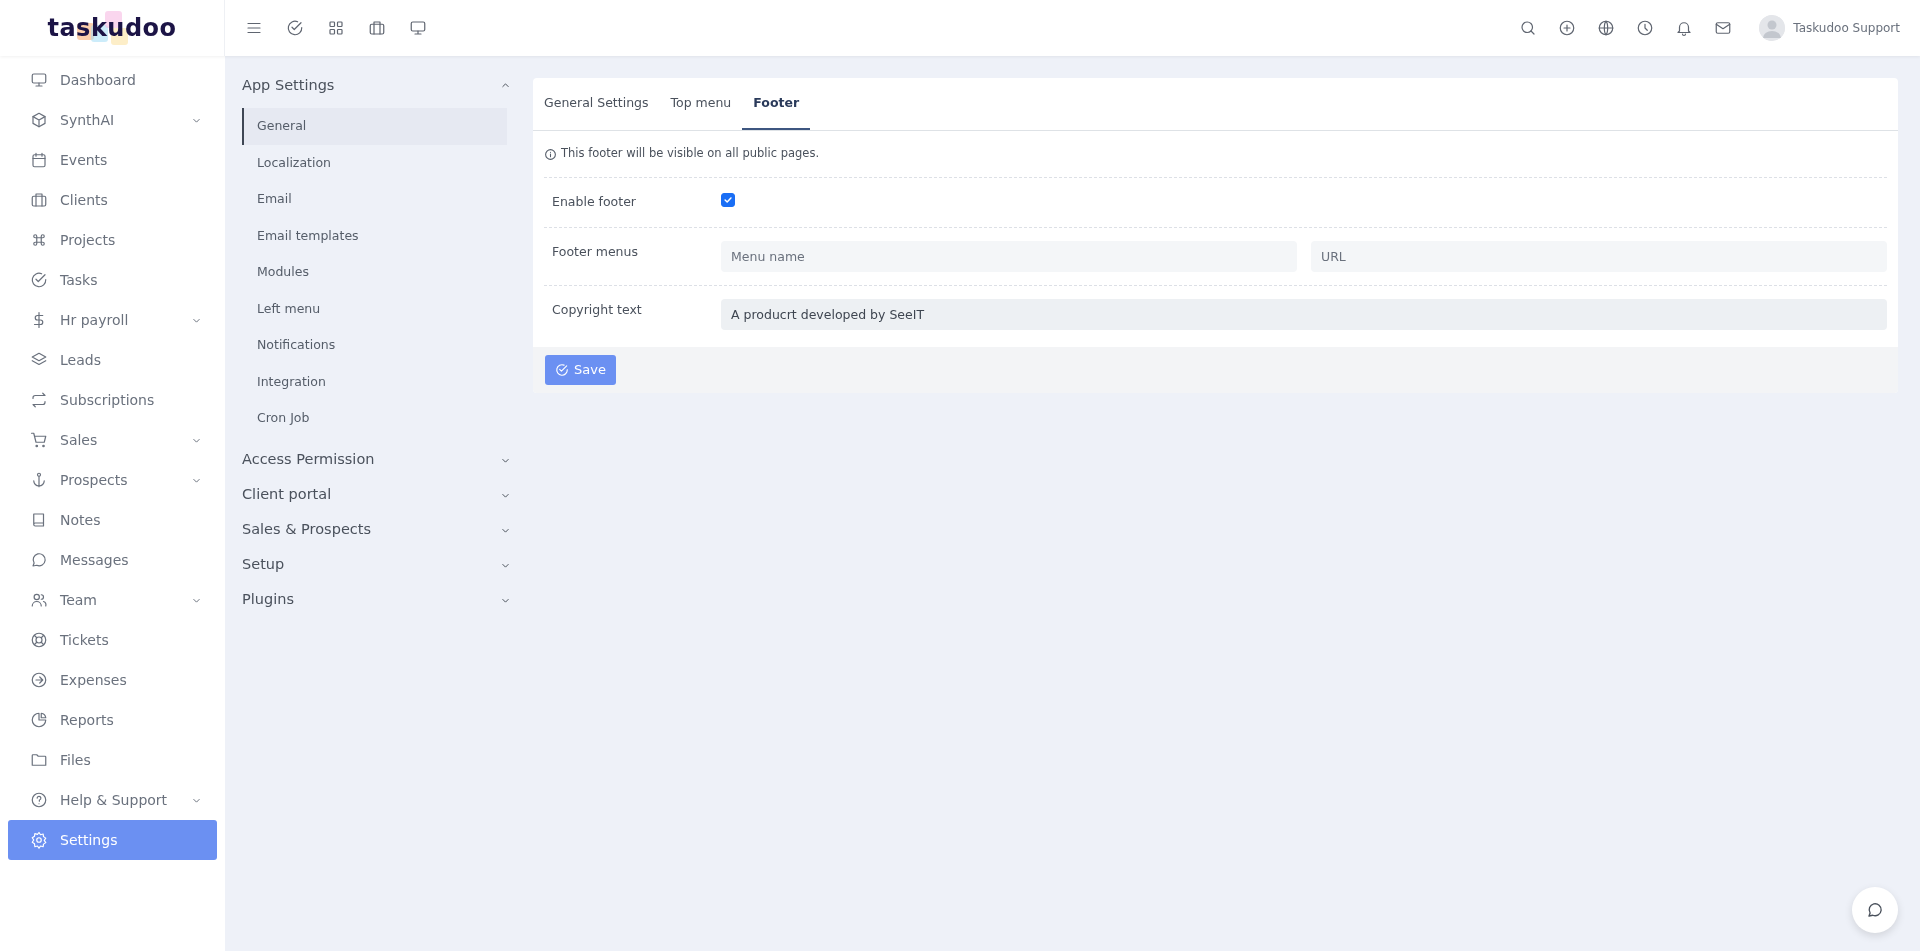  What do you see at coordinates (1009, 256) in the screenshot?
I see `input-field: Menu name` at bounding box center [1009, 256].